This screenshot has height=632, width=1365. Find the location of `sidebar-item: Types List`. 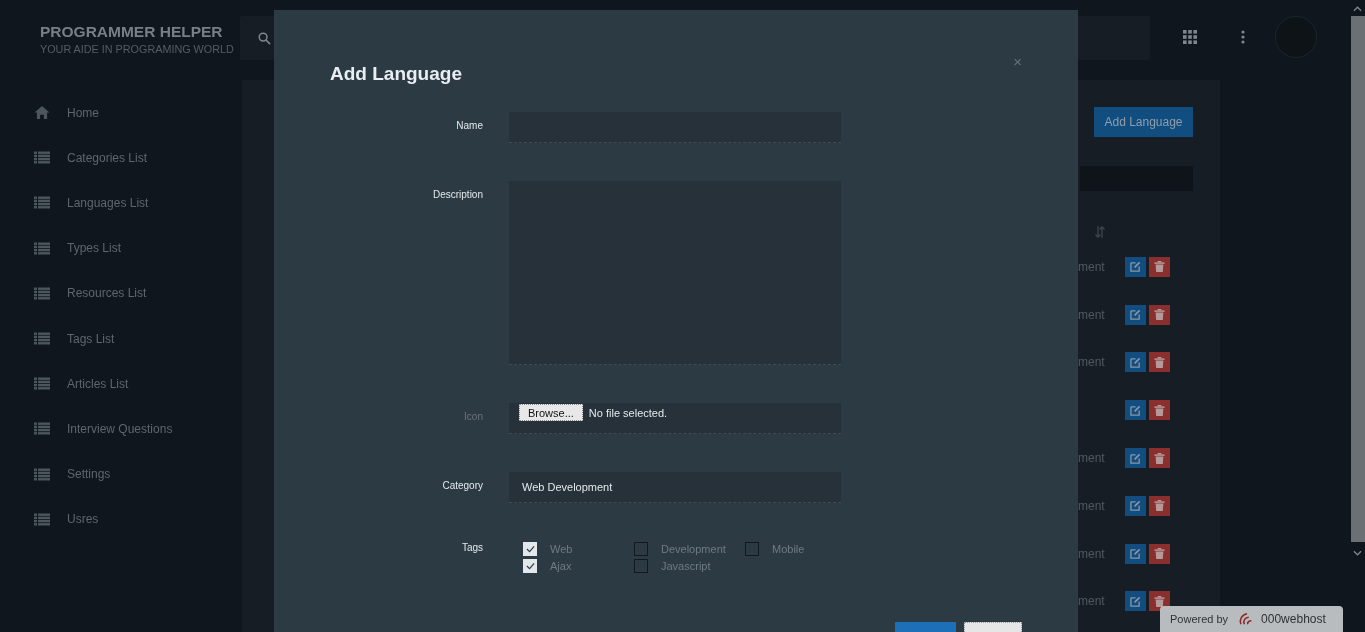

sidebar-item: Types List is located at coordinates (120, 248).